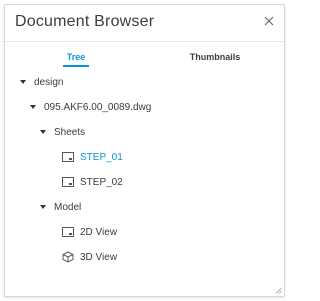  Describe the element at coordinates (70, 132) in the screenshot. I see `tree-node-label: Sheets` at that location.